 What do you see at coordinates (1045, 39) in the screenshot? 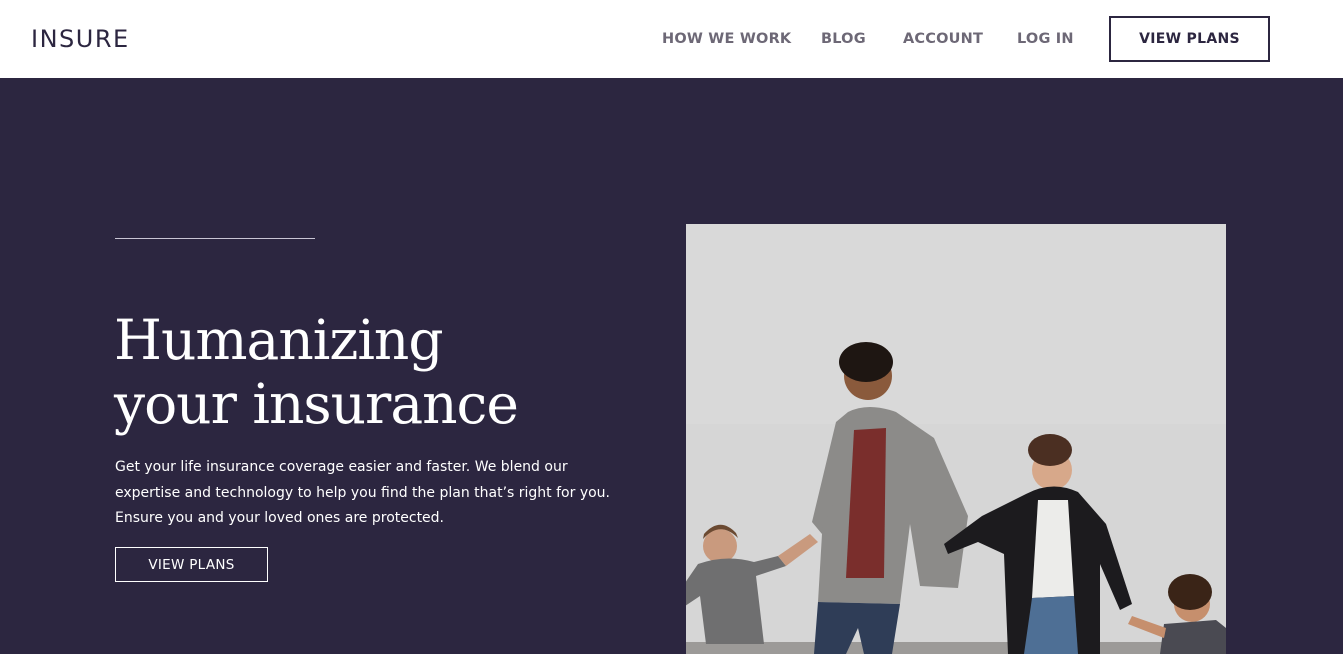
I see `nav-link-log-in: LOG IN` at bounding box center [1045, 39].